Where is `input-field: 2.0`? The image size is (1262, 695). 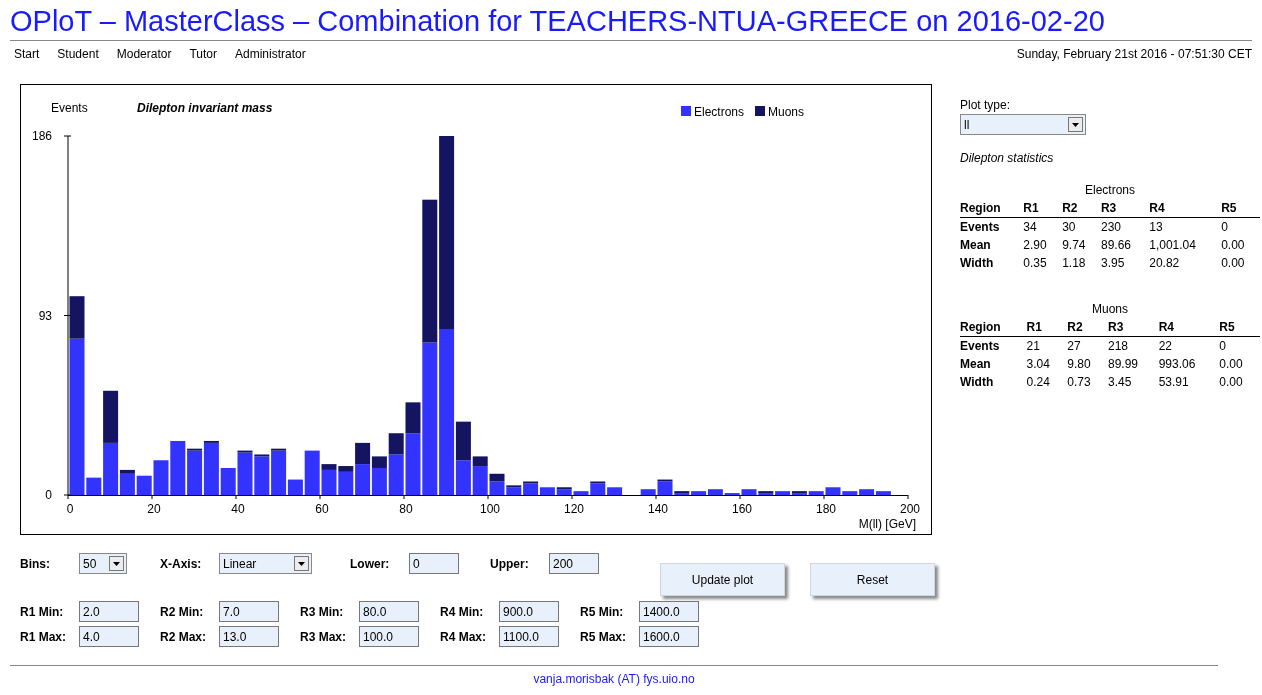 input-field: 2.0 is located at coordinates (109, 611).